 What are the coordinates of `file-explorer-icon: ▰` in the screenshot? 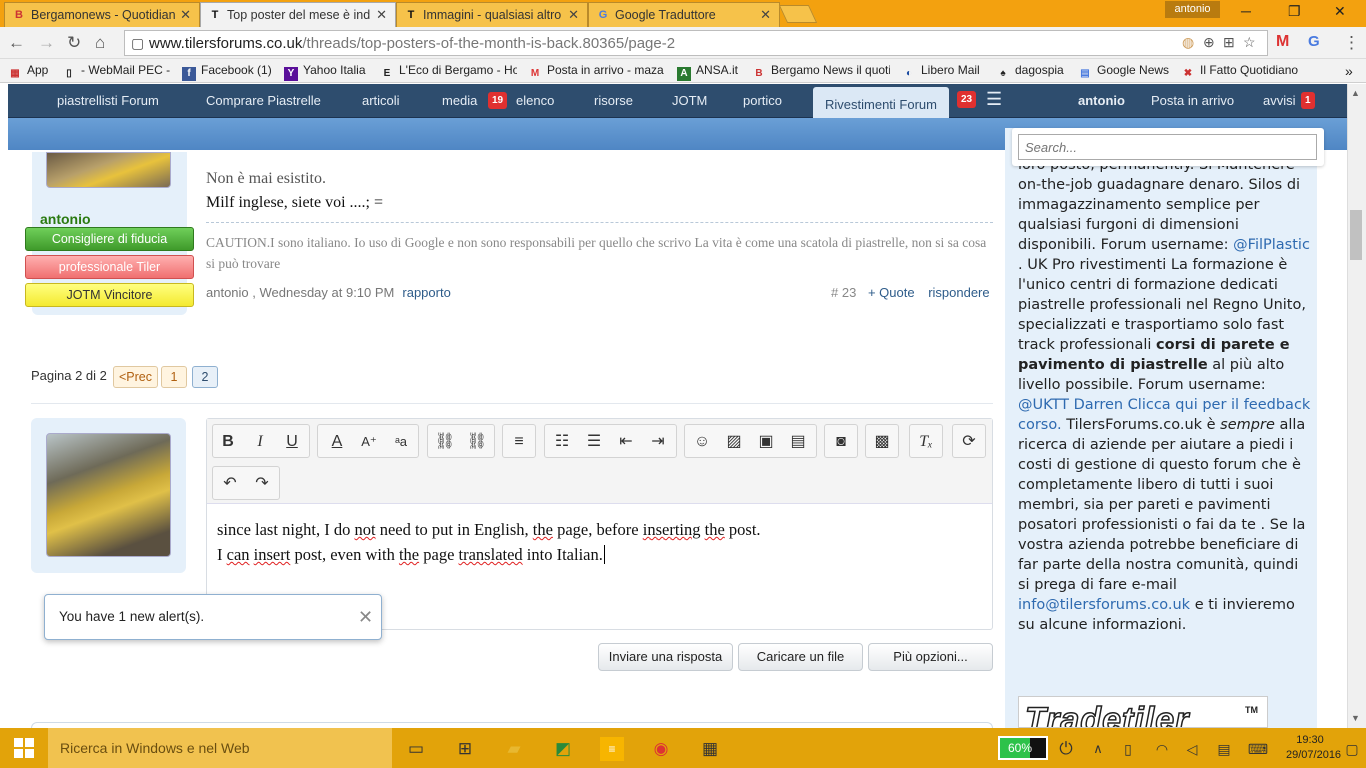 It's located at (514, 749).